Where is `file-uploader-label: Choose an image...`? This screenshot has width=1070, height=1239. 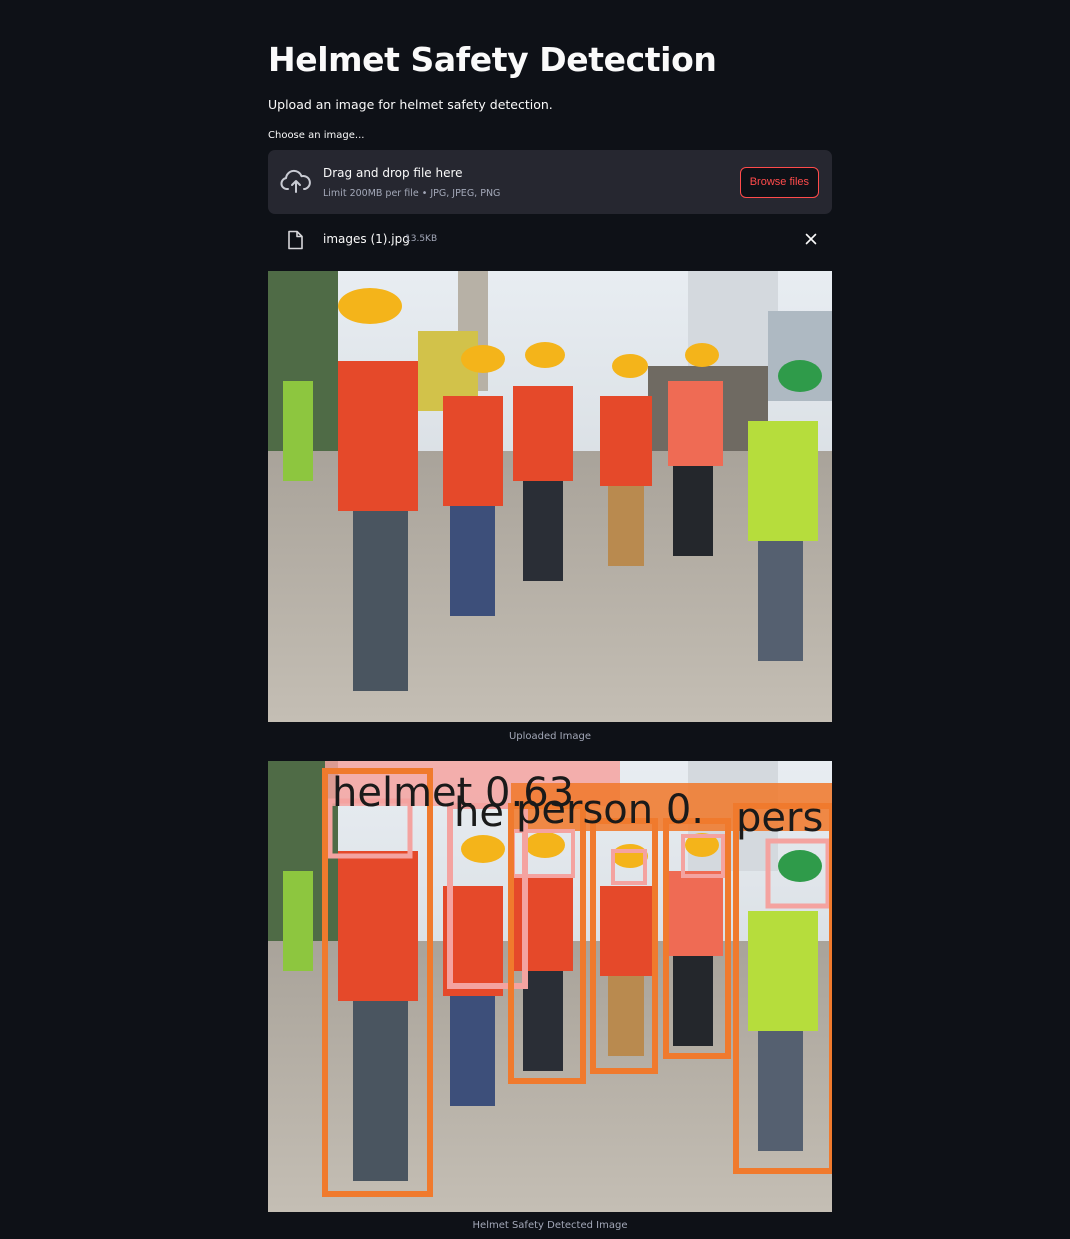 file-uploader-label: Choose an image... is located at coordinates (316, 135).